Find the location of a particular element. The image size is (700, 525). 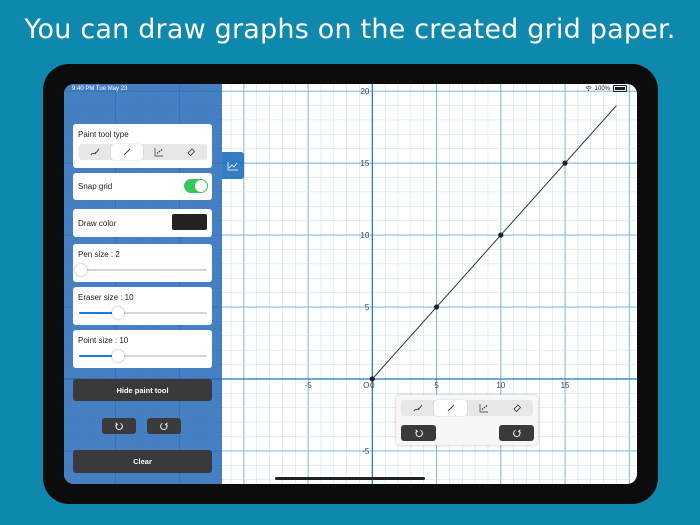

draw-color-swatch is located at coordinates (189, 222).